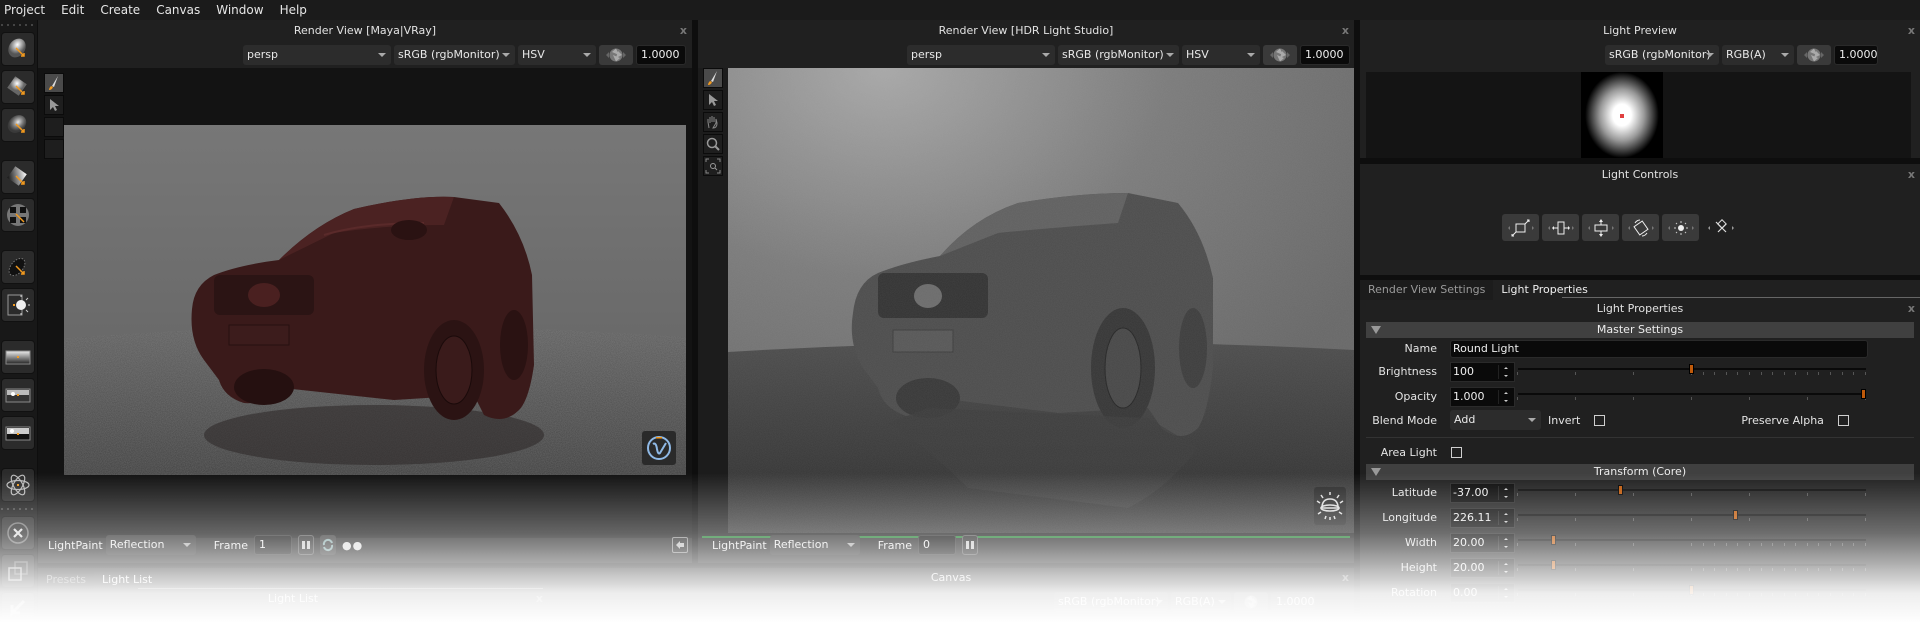 This screenshot has height=623, width=1920. Describe the element at coordinates (713, 122) in the screenshot. I see `pan-tool-button` at that location.